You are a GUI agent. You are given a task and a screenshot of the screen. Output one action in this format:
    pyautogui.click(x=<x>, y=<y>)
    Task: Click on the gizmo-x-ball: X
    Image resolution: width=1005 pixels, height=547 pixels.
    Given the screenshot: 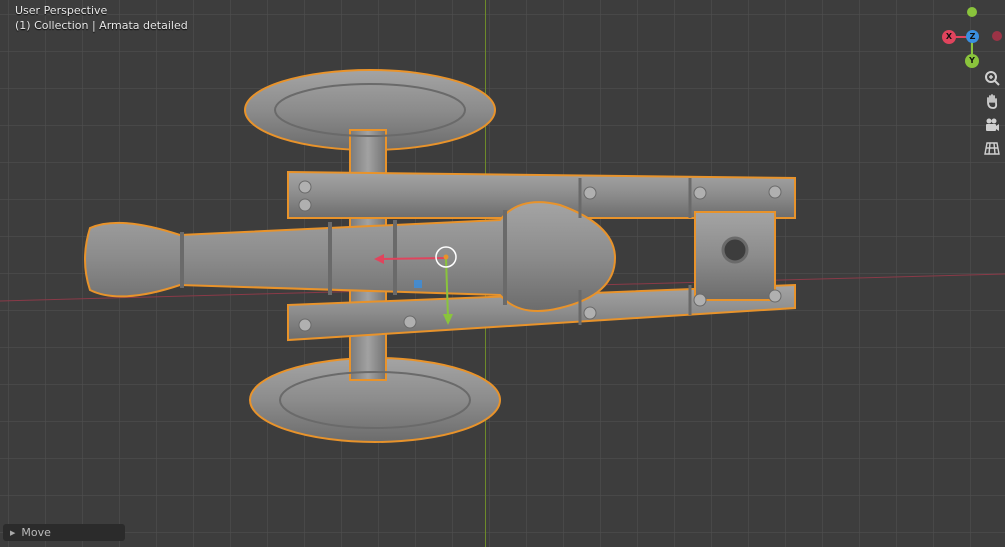 What is the action you would take?
    pyautogui.click(x=949, y=37)
    